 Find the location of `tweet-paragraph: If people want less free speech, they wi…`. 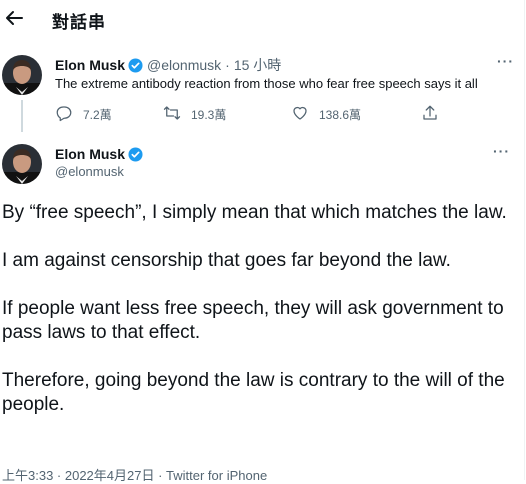

tweet-paragraph: If people want less free speech, they wi… is located at coordinates (253, 320).